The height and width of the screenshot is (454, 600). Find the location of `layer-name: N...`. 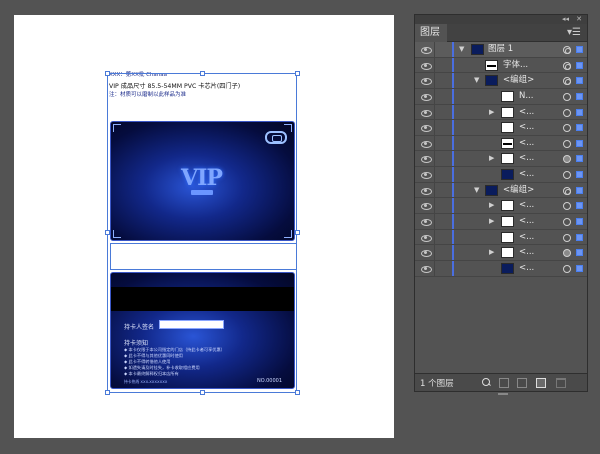

layer-name: N... is located at coordinates (526, 96).